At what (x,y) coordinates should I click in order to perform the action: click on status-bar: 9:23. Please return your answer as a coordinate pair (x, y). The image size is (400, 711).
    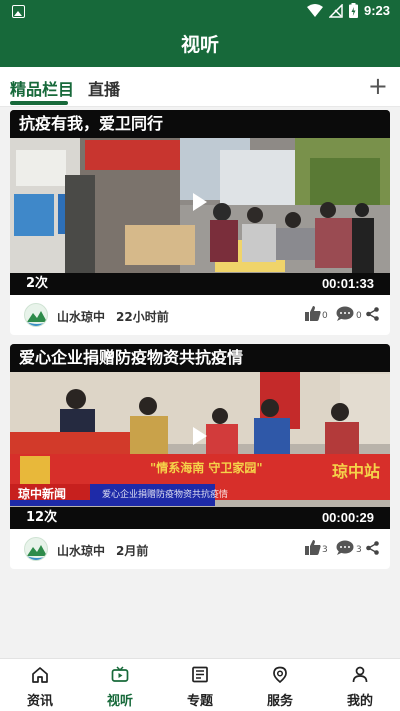
    Looking at the image, I should click on (200, 12).